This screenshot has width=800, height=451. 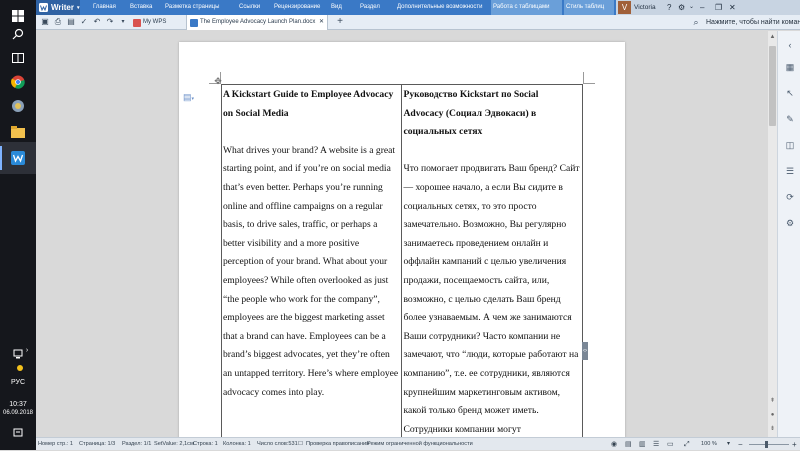 I want to click on close-tab-icon: ✕, so click(x=321, y=22).